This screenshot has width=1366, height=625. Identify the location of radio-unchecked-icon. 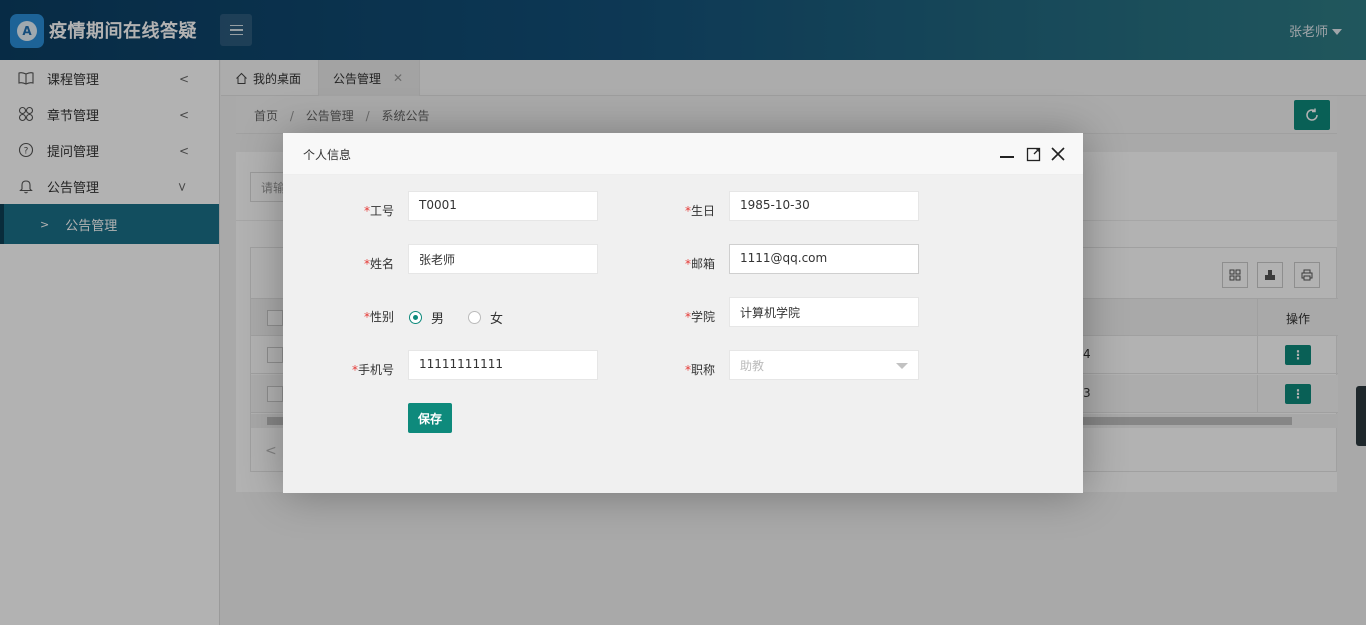
(474, 317).